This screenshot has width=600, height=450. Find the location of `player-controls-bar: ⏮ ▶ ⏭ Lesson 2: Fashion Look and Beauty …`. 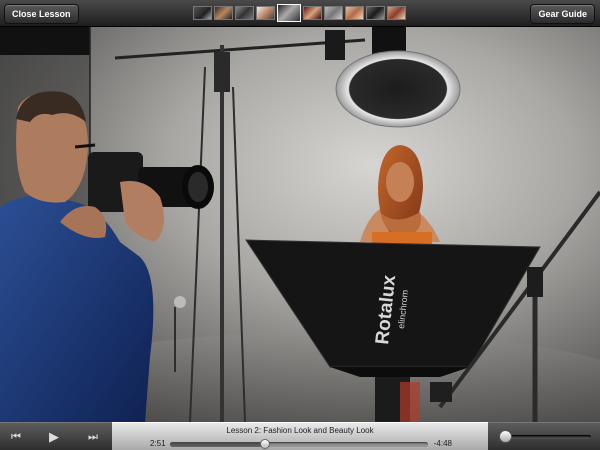

player-controls-bar: ⏮ ▶ ⏭ Lesson 2: Fashion Look and Beauty … is located at coordinates (300, 436).